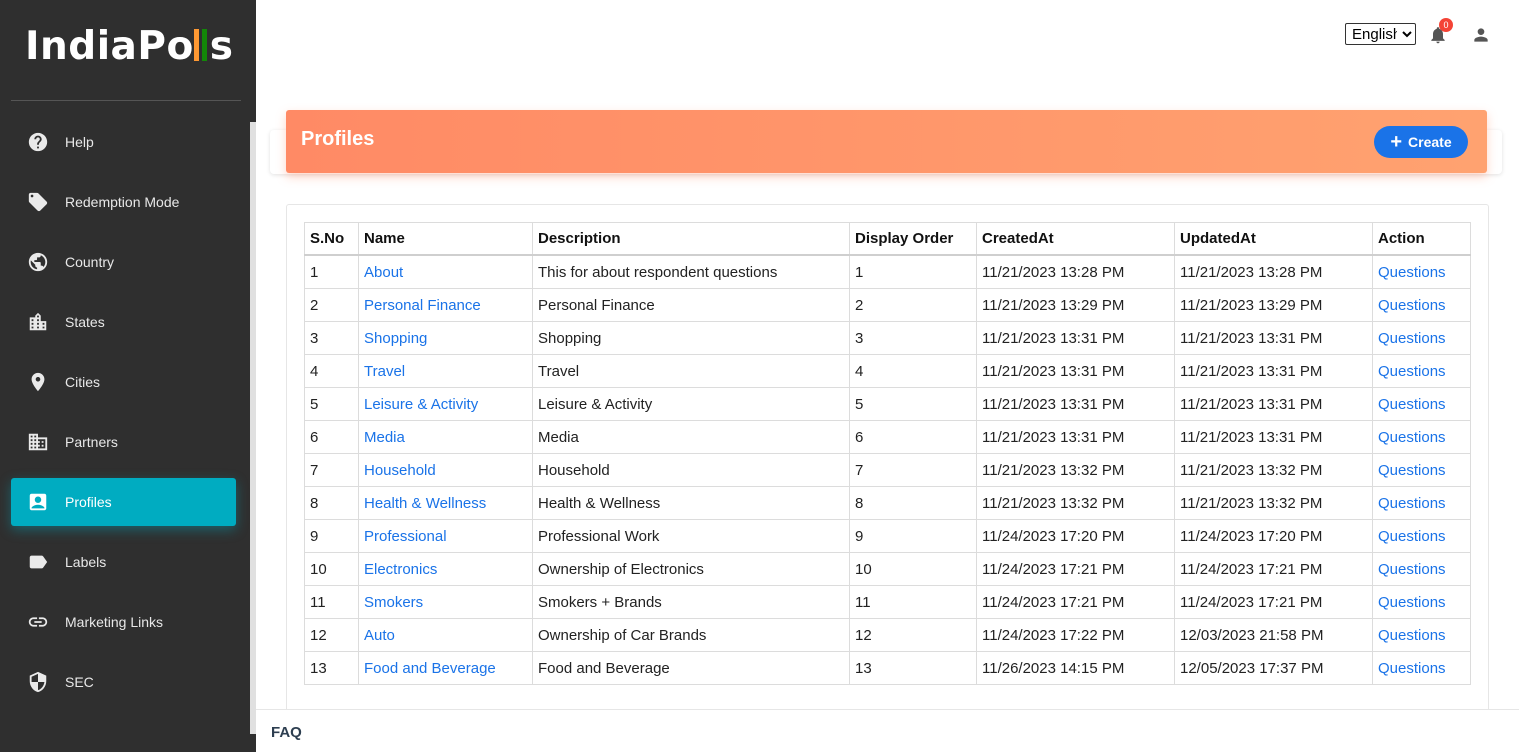 This screenshot has height=753, width=1519. What do you see at coordinates (691, 602) in the screenshot?
I see `cell-description: Smokers + Brands` at bounding box center [691, 602].